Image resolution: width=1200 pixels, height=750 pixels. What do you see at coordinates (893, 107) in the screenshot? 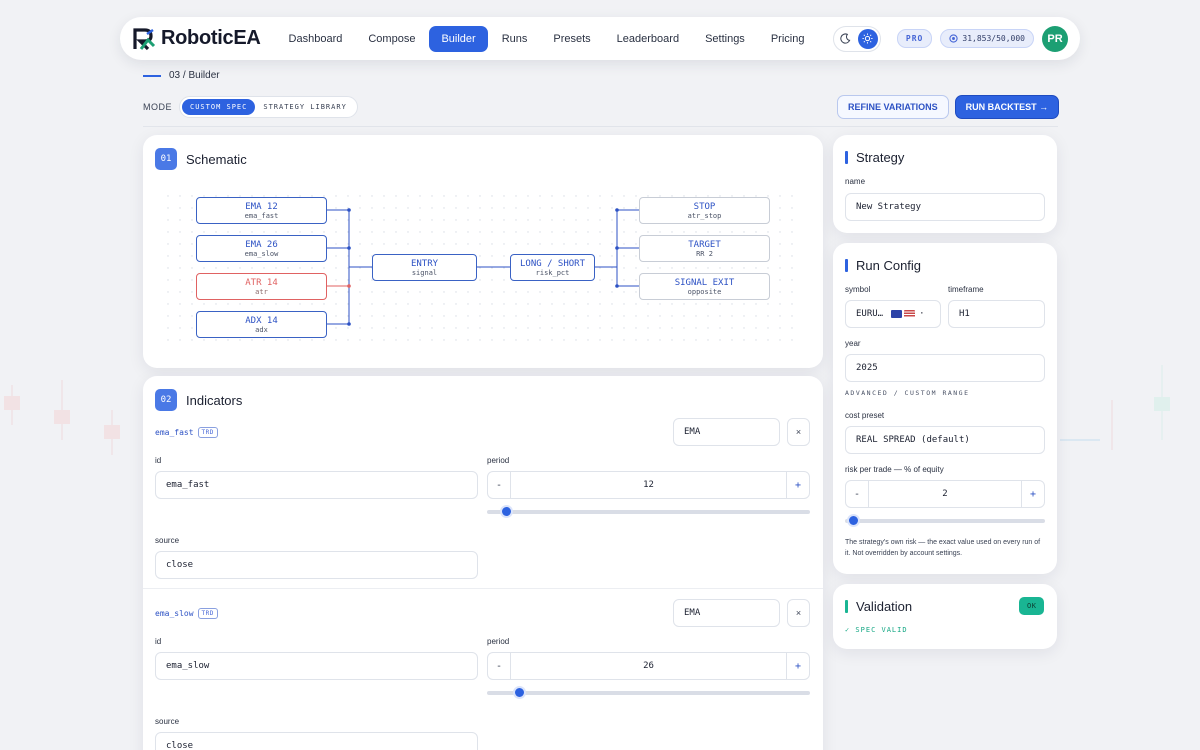
I see `refine-variations-button: REFINE VARIATIONS` at bounding box center [893, 107].